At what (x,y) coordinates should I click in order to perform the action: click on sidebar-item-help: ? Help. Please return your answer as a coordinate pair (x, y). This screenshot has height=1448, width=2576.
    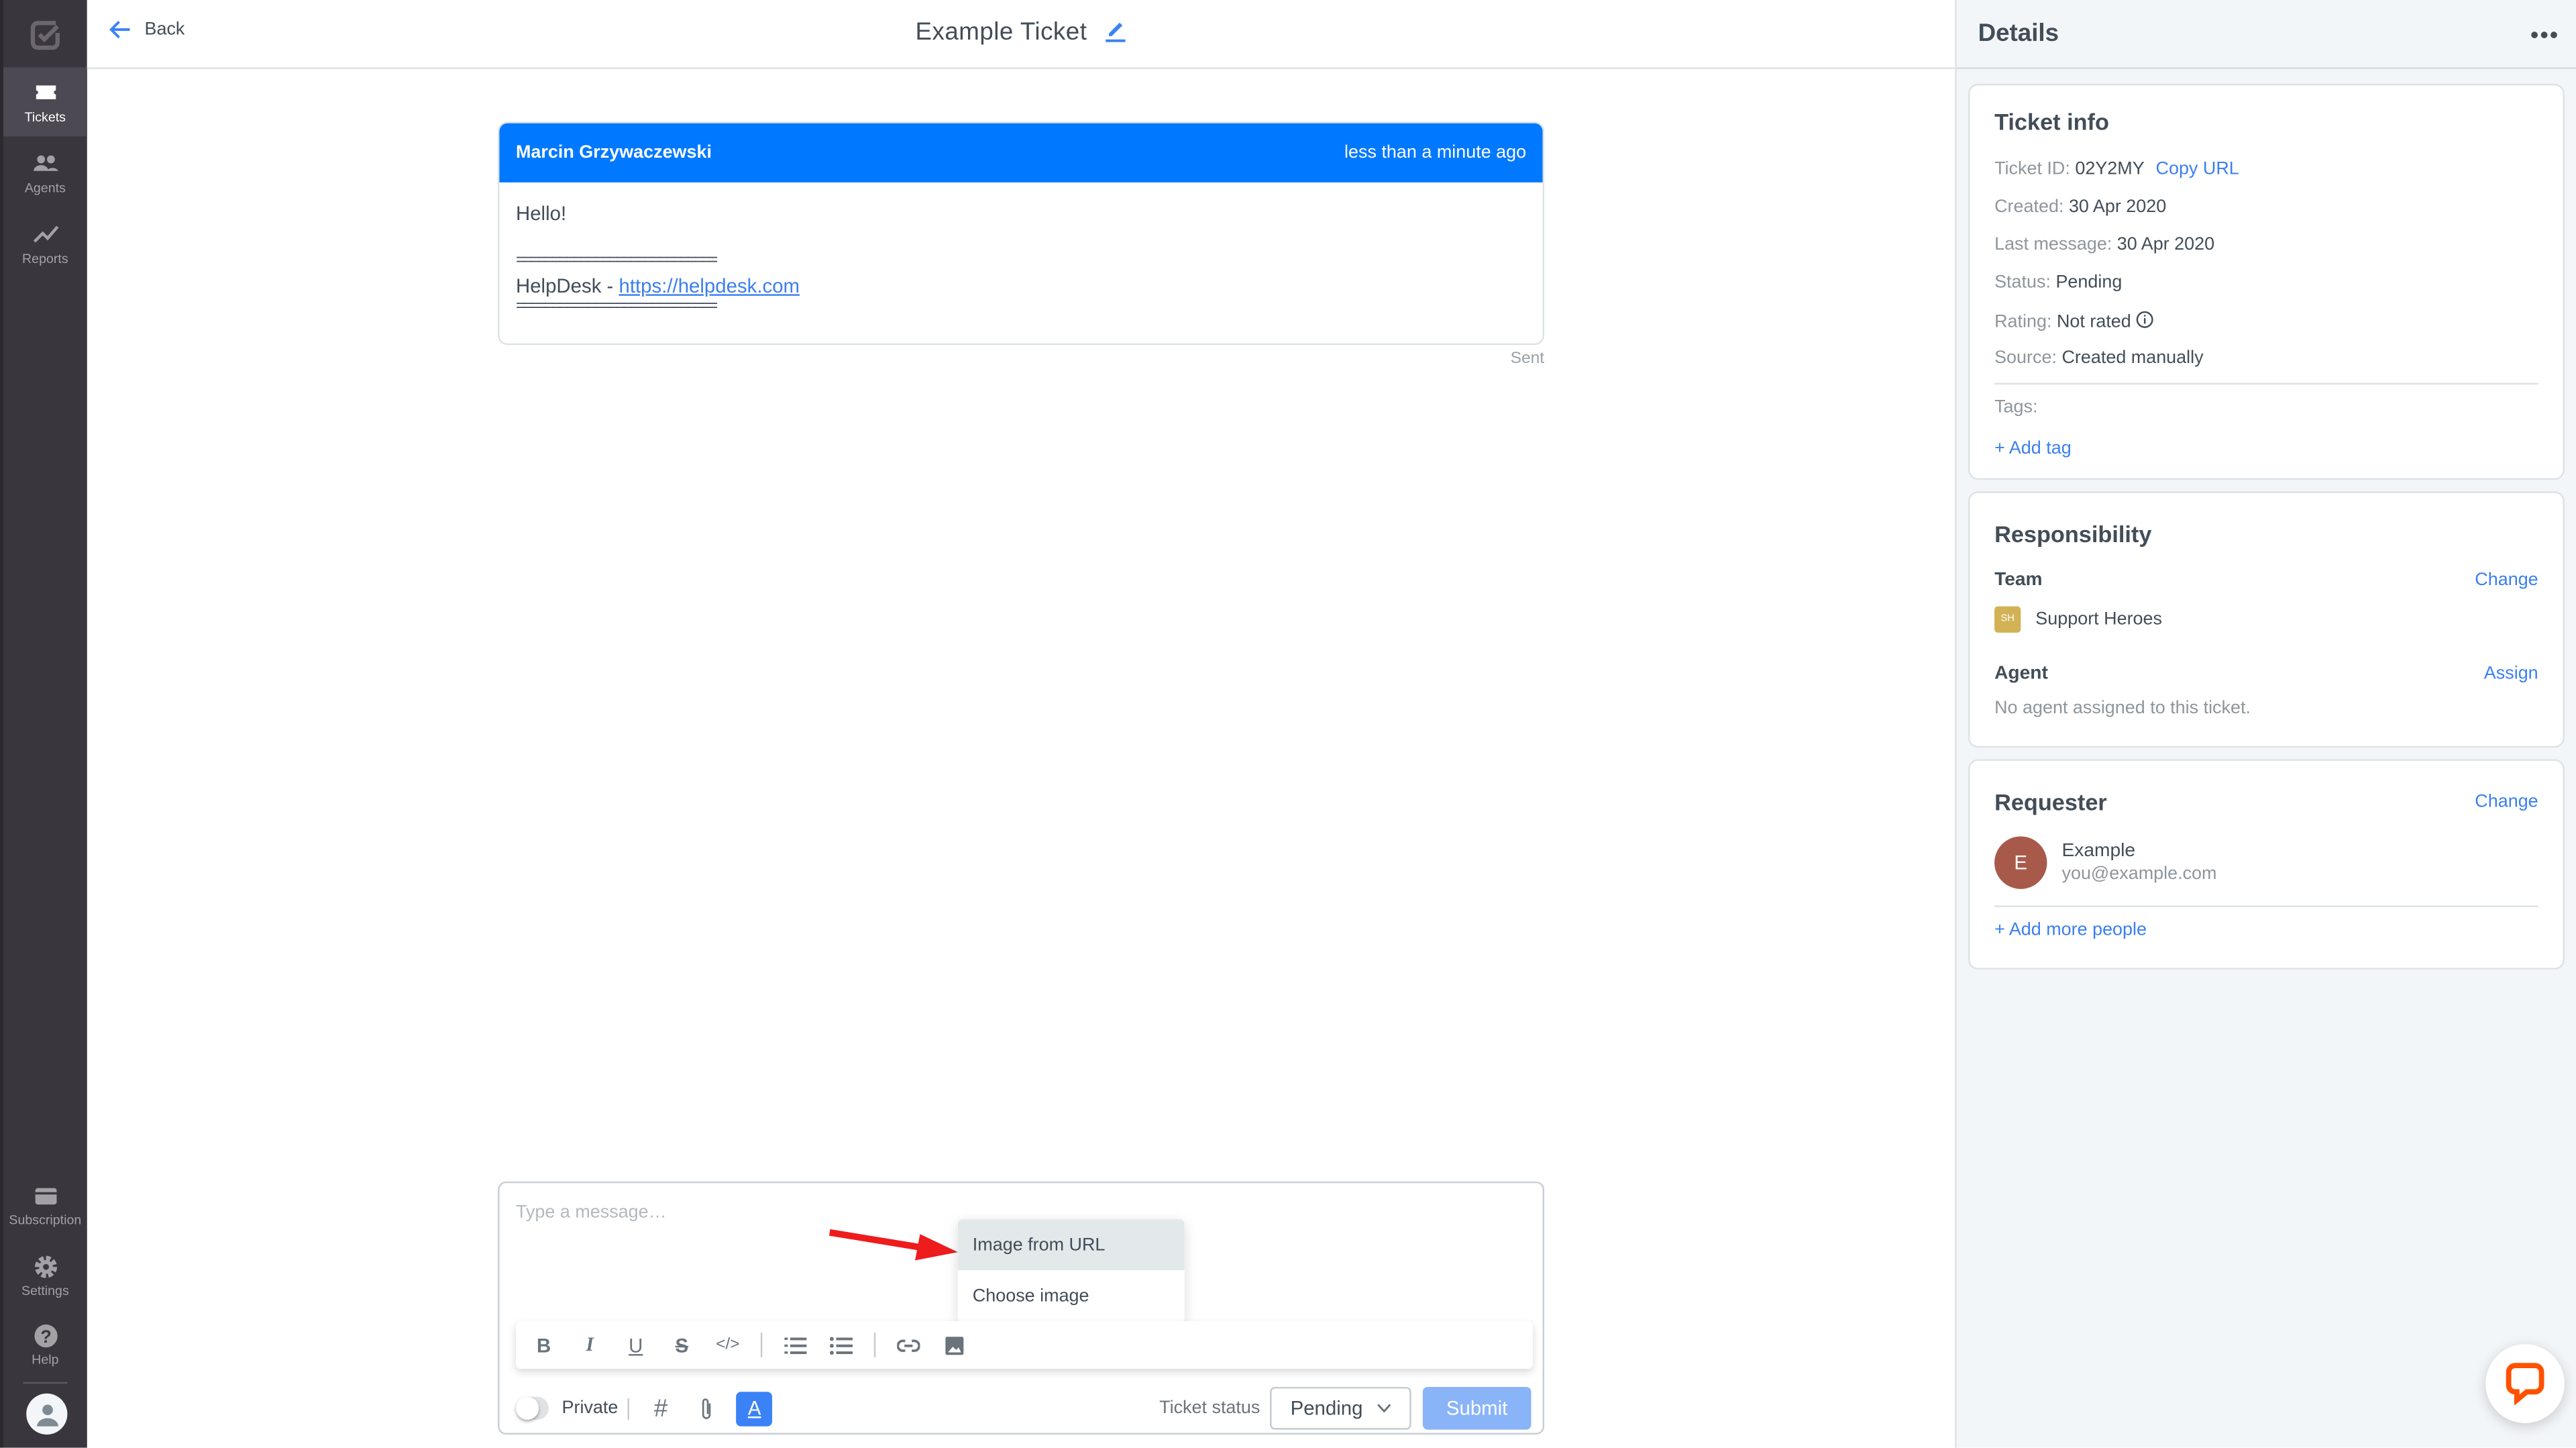
    Looking at the image, I should click on (45, 1344).